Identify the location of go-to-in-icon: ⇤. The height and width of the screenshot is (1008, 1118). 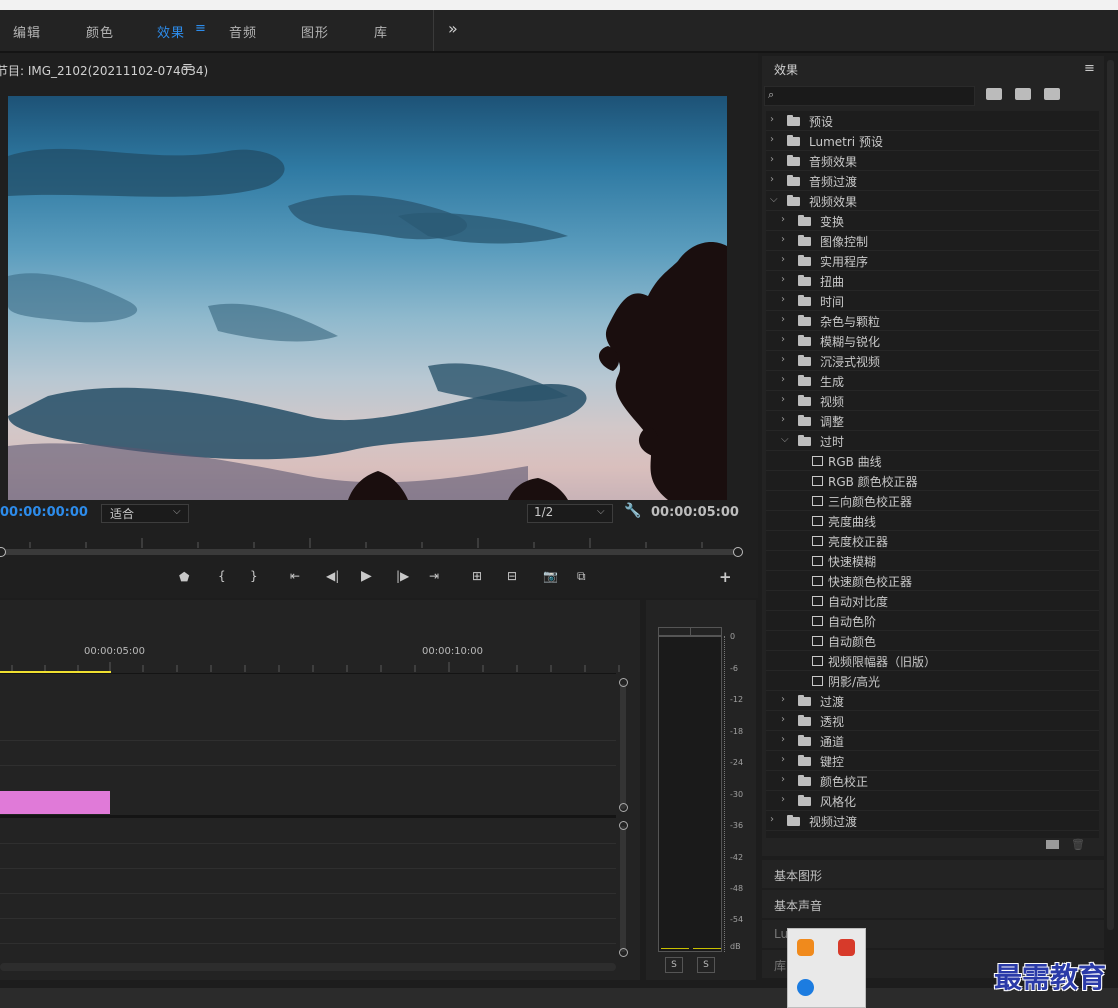
(295, 576).